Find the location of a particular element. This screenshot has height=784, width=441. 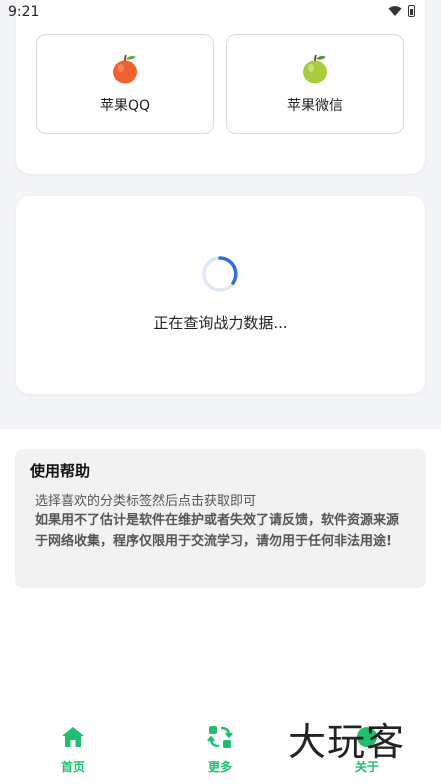

status-icons is located at coordinates (401, 11).